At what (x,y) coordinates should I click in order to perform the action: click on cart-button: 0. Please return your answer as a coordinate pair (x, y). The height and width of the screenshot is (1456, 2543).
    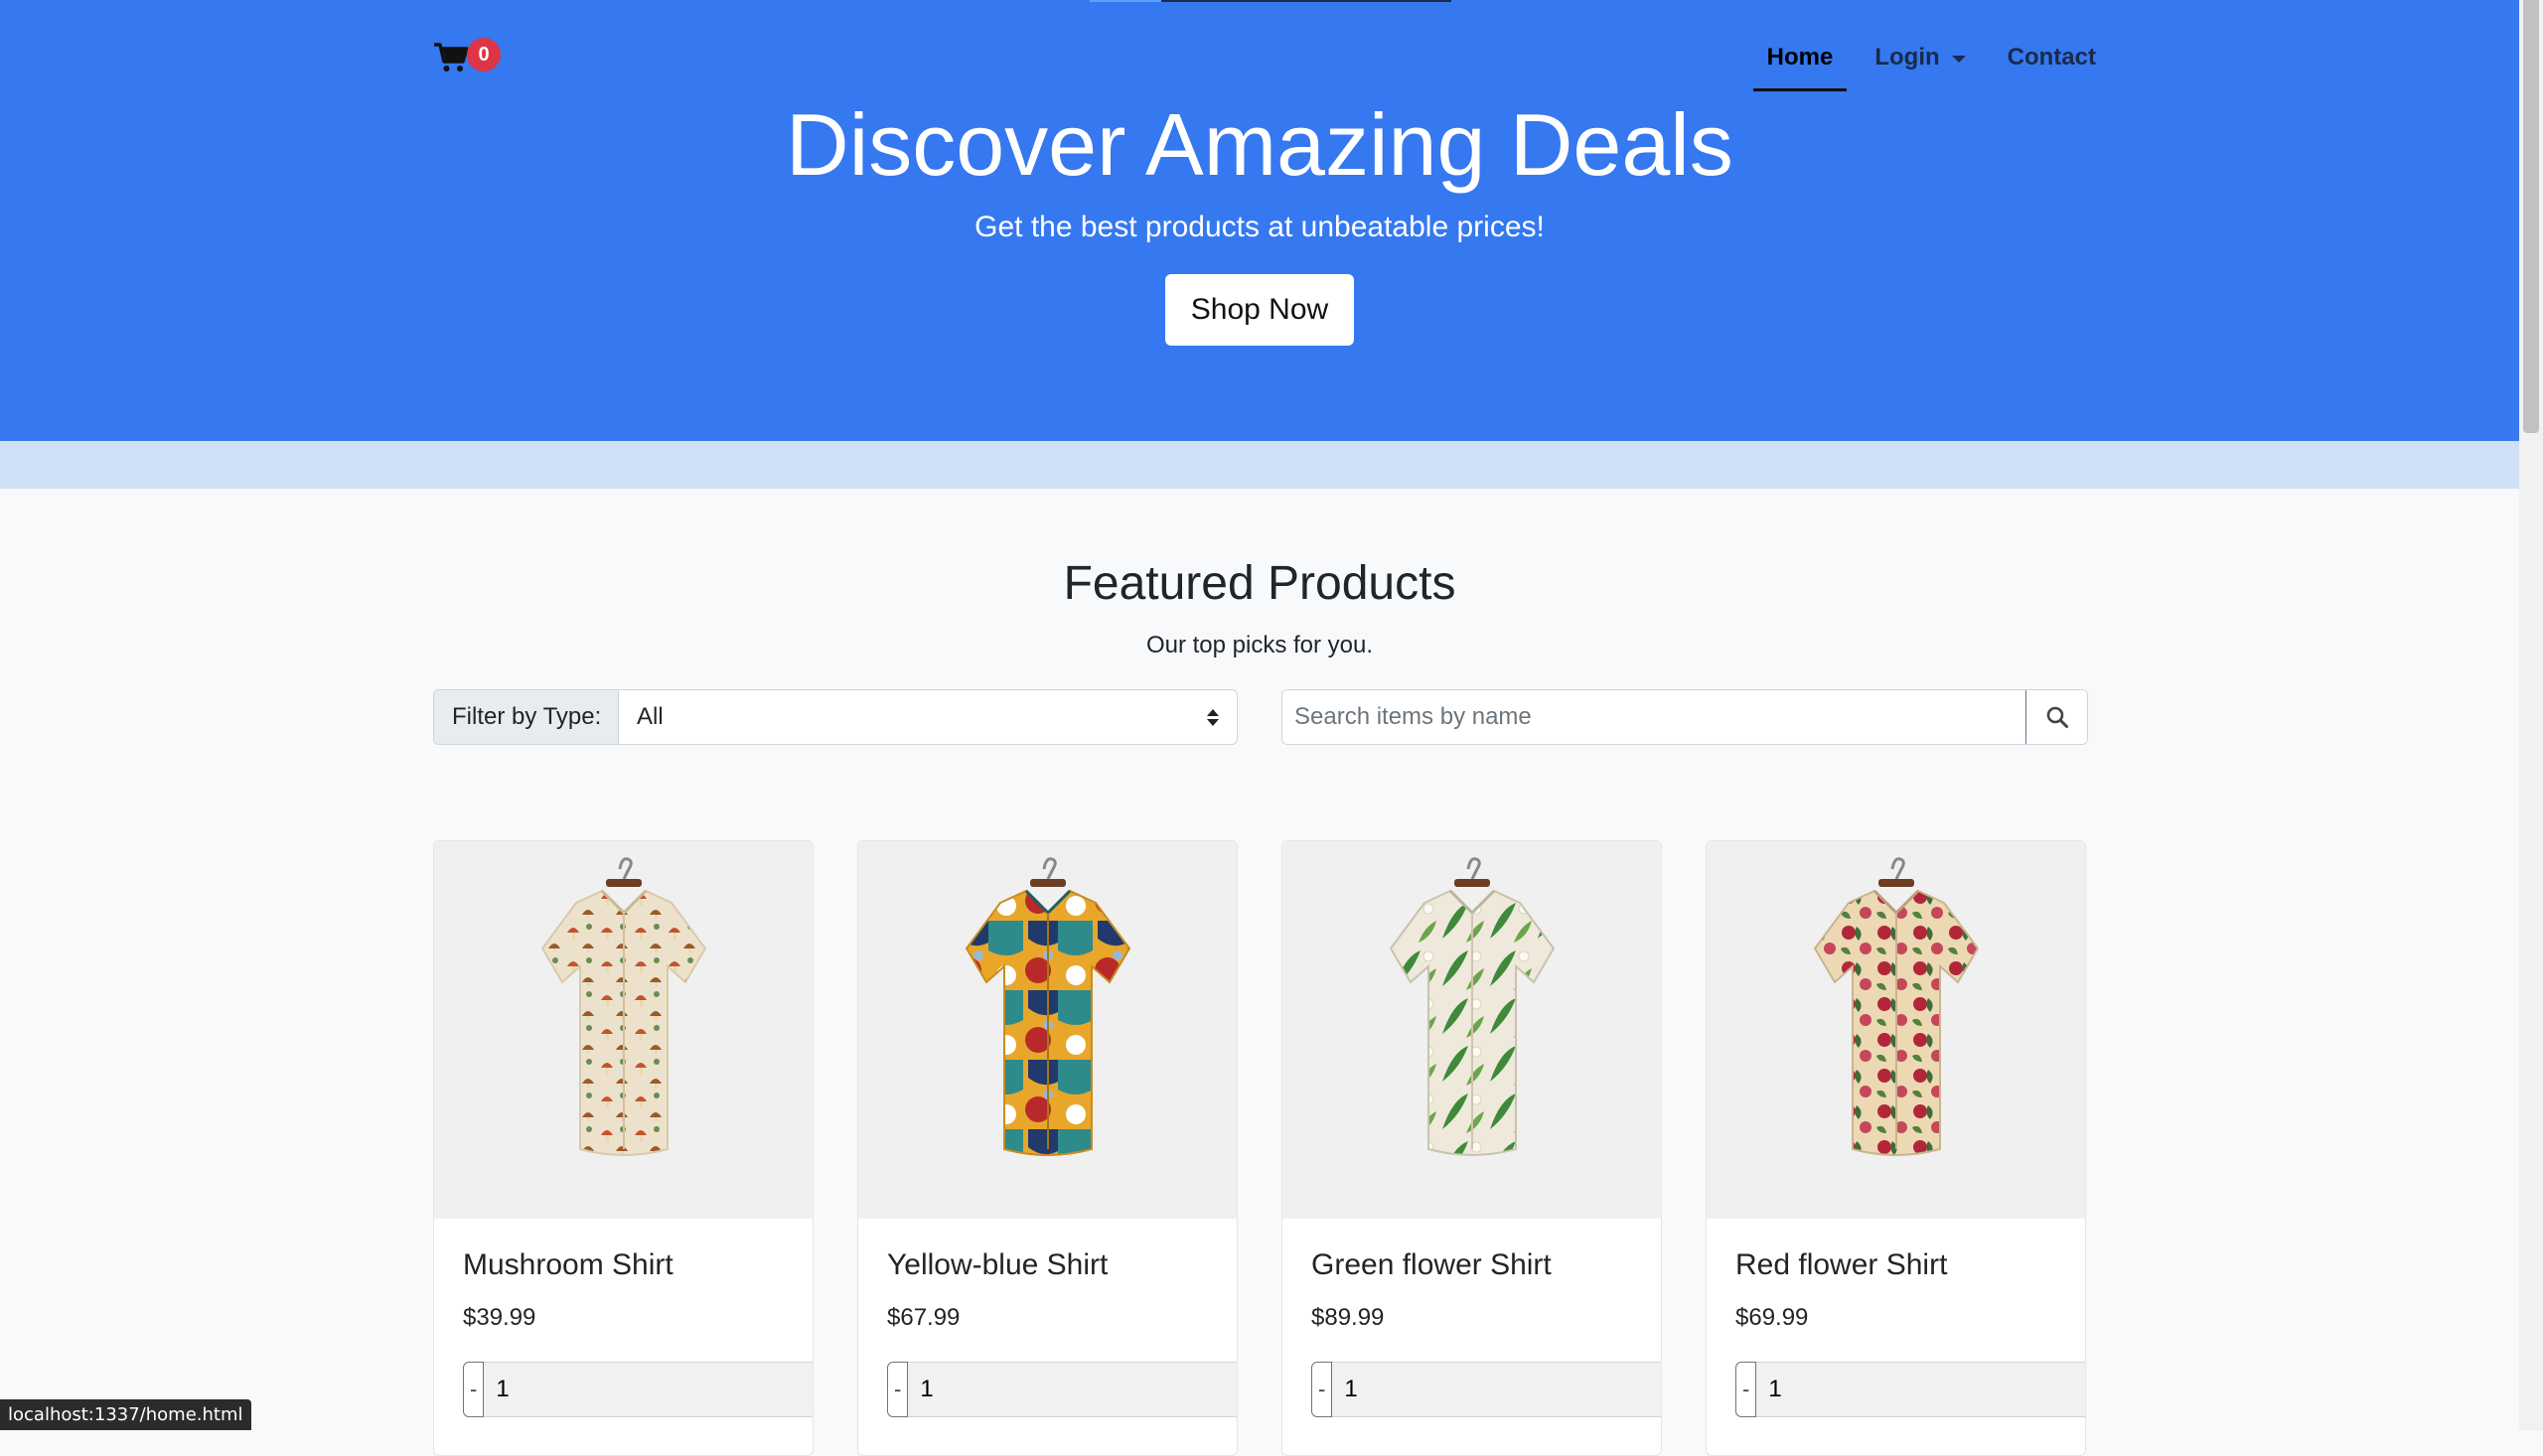
    Looking at the image, I should click on (467, 55).